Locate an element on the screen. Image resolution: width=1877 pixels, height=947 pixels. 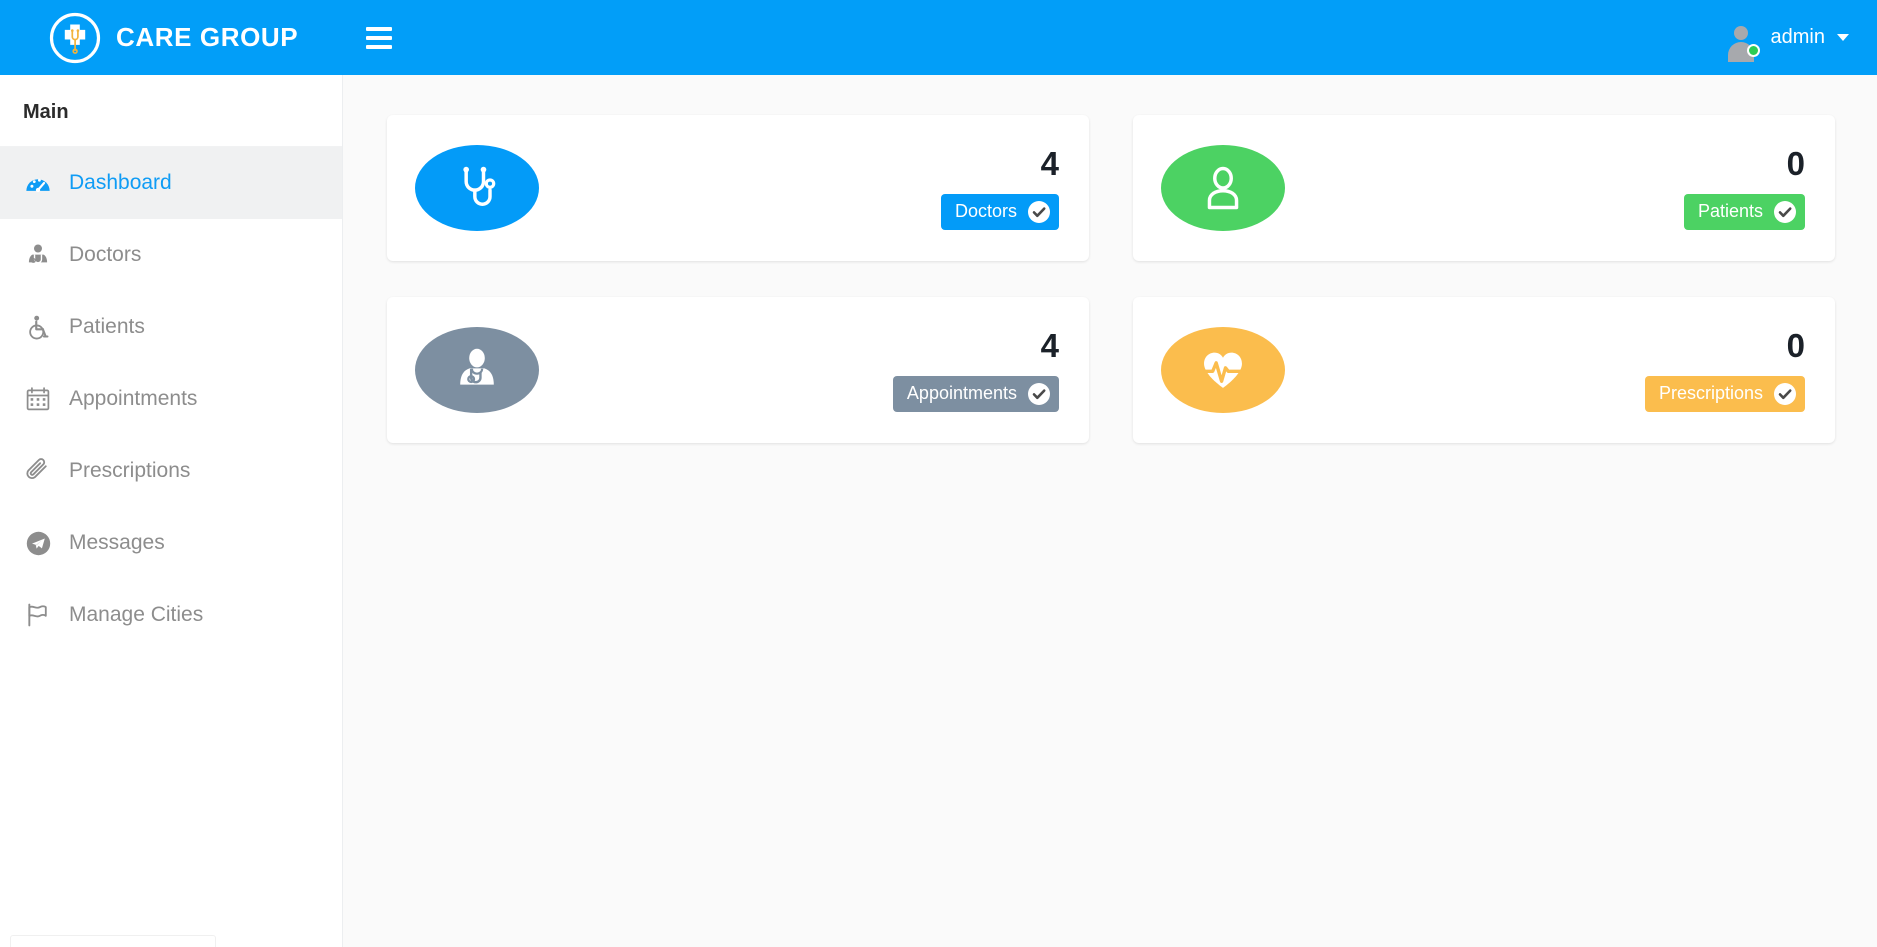
stat-badge-appointments: Appointments is located at coordinates (975, 393).